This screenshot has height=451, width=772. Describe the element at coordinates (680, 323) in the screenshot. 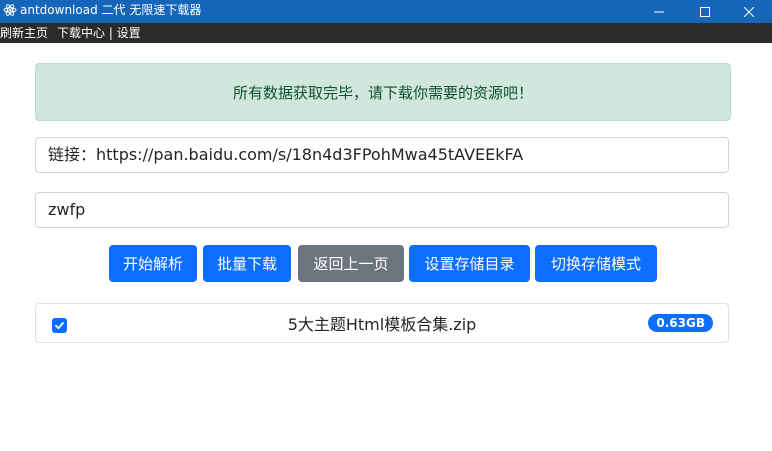

I see `file-size-badge: 0.63GB` at that location.